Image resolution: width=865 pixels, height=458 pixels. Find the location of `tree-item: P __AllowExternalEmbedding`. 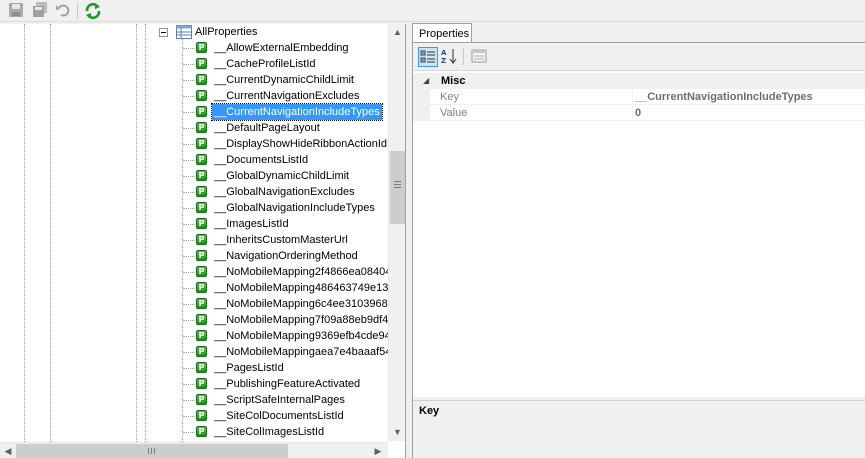

tree-item: P __AllowExternalEmbedding is located at coordinates (195, 48).